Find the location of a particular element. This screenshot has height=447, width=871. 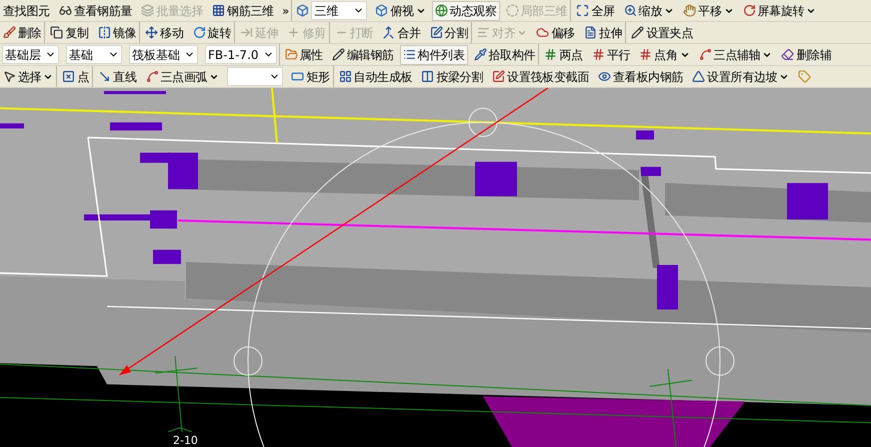

list-icon is located at coordinates (409, 54).